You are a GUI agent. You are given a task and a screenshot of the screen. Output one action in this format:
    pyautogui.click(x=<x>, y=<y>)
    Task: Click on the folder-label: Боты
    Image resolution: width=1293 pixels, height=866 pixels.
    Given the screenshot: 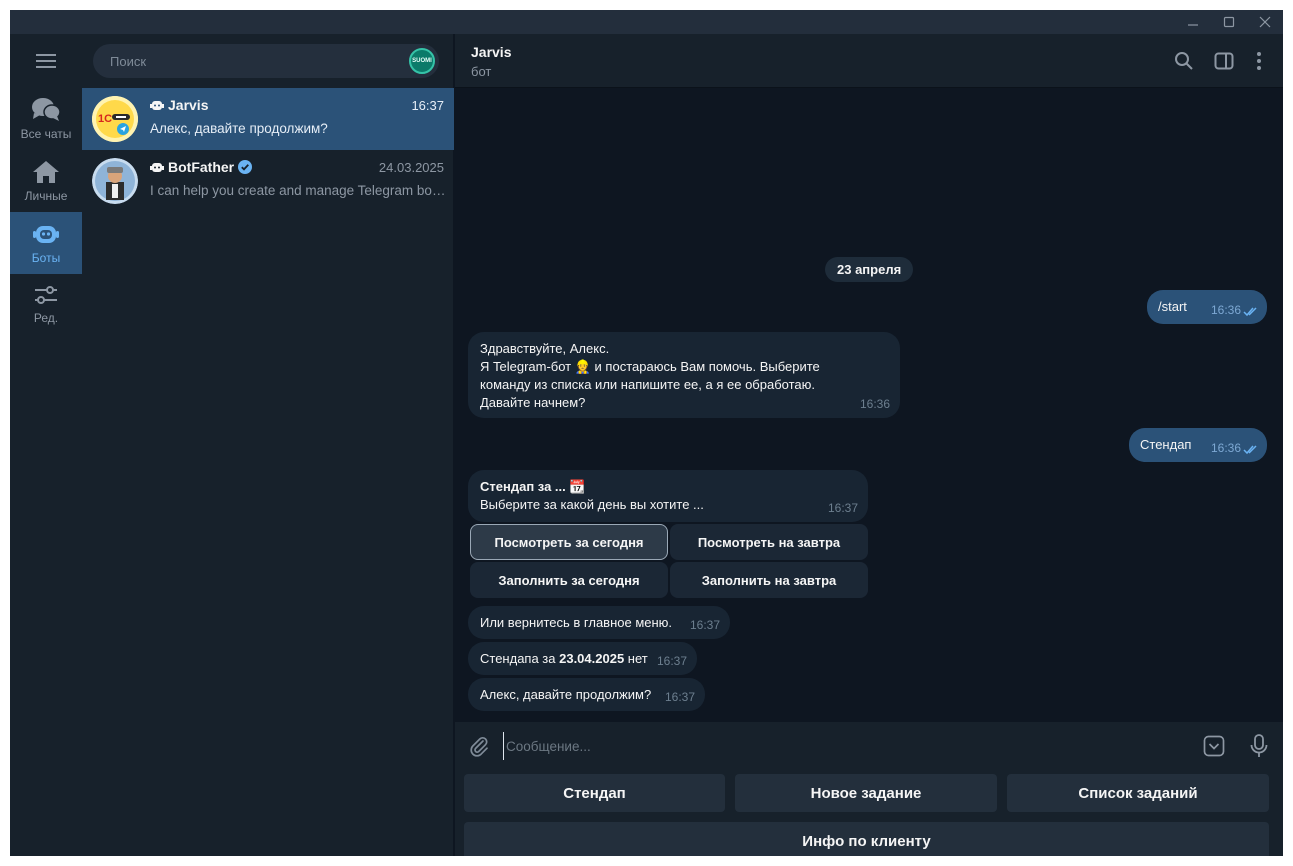 What is the action you would take?
    pyautogui.click(x=46, y=258)
    